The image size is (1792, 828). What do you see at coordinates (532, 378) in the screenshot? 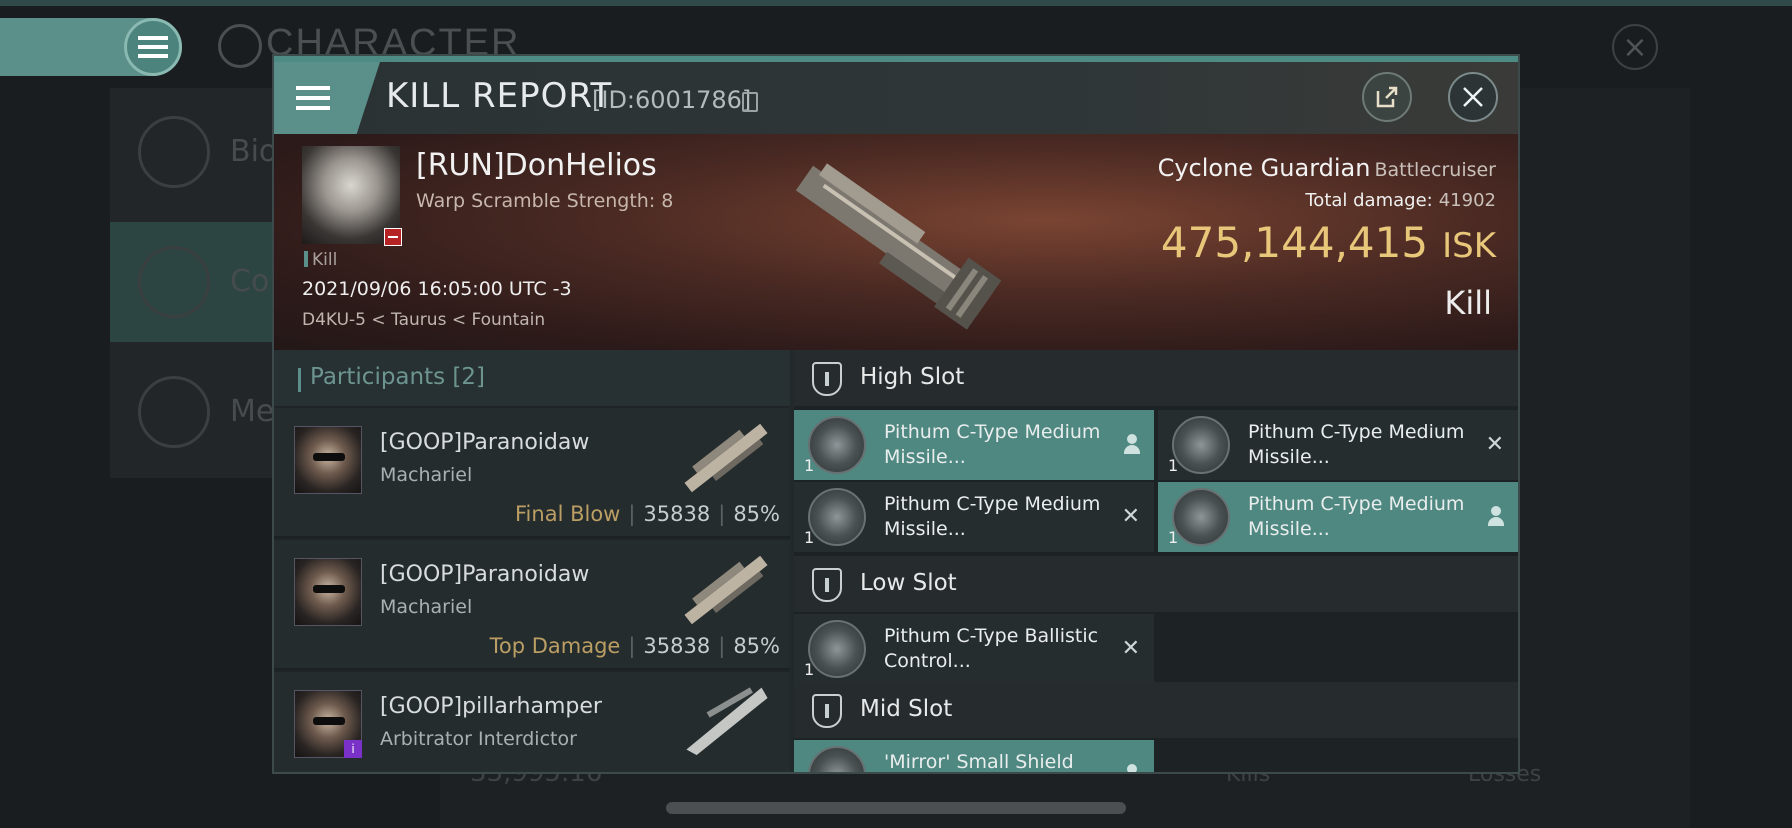
I see `participants-header: Participants [2]` at bounding box center [532, 378].